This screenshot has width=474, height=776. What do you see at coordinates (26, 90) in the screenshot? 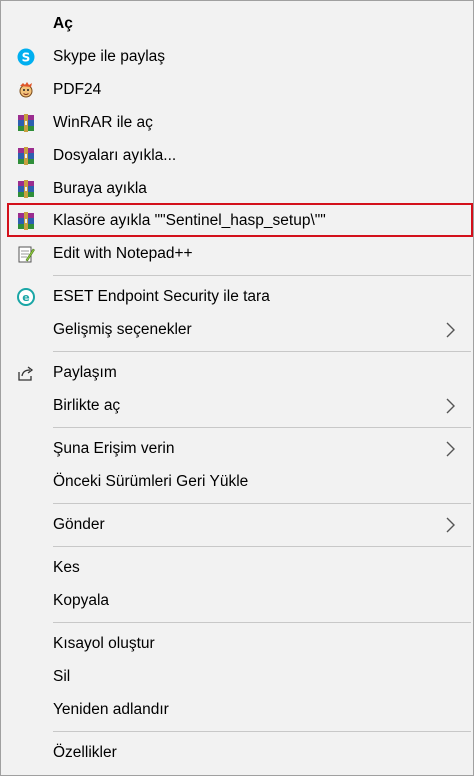
I see `pdf24-icon` at bounding box center [26, 90].